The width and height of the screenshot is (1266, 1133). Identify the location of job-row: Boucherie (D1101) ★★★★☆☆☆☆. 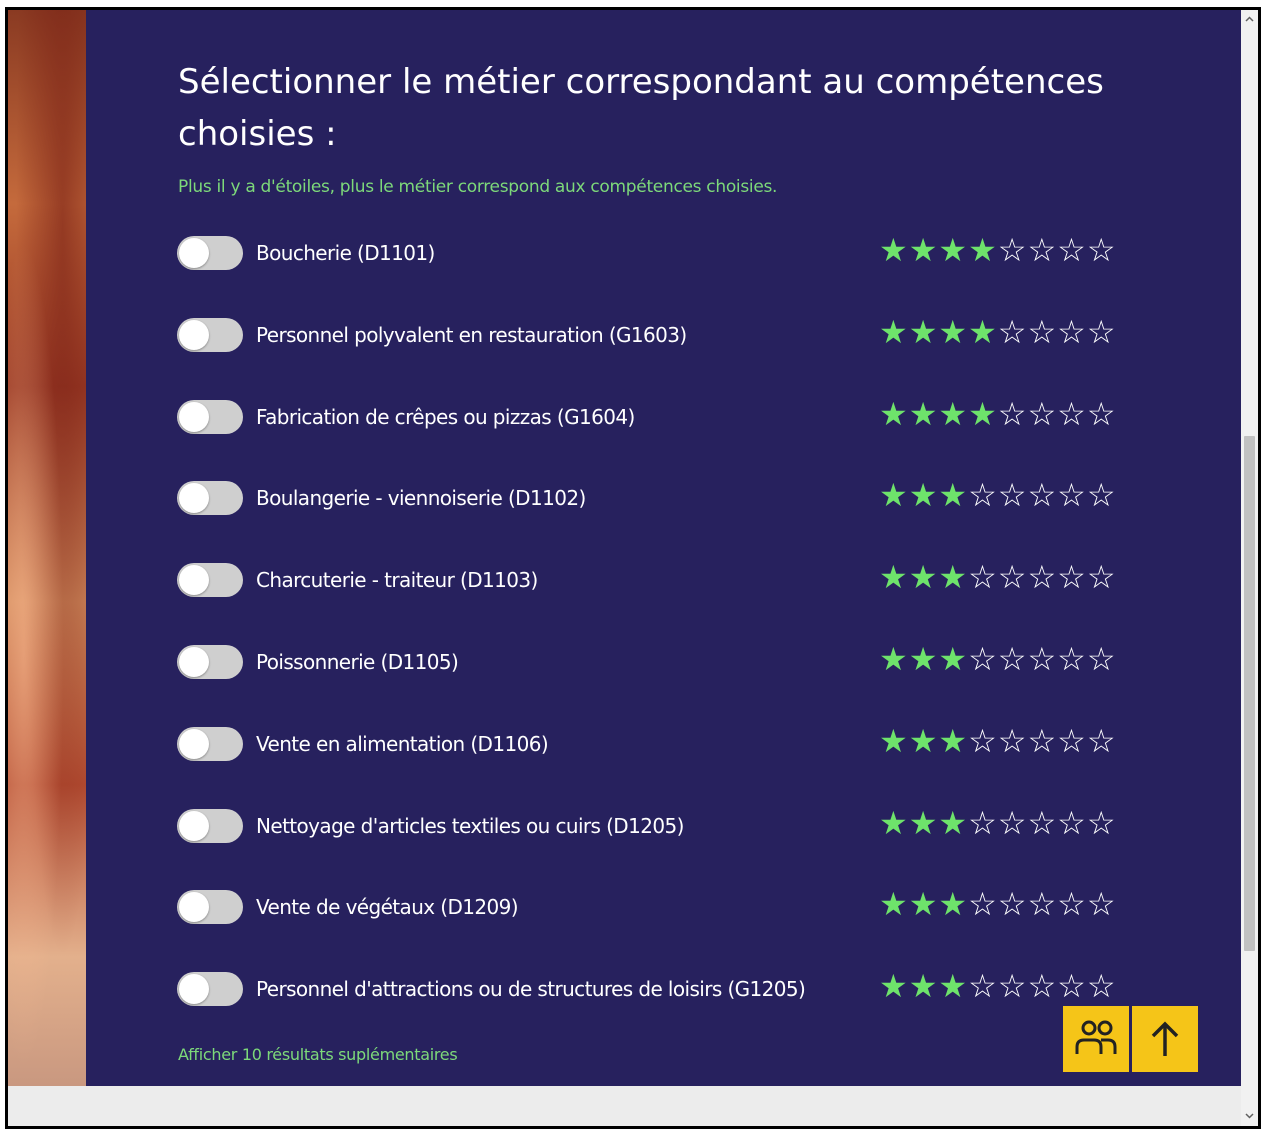
(663, 262).